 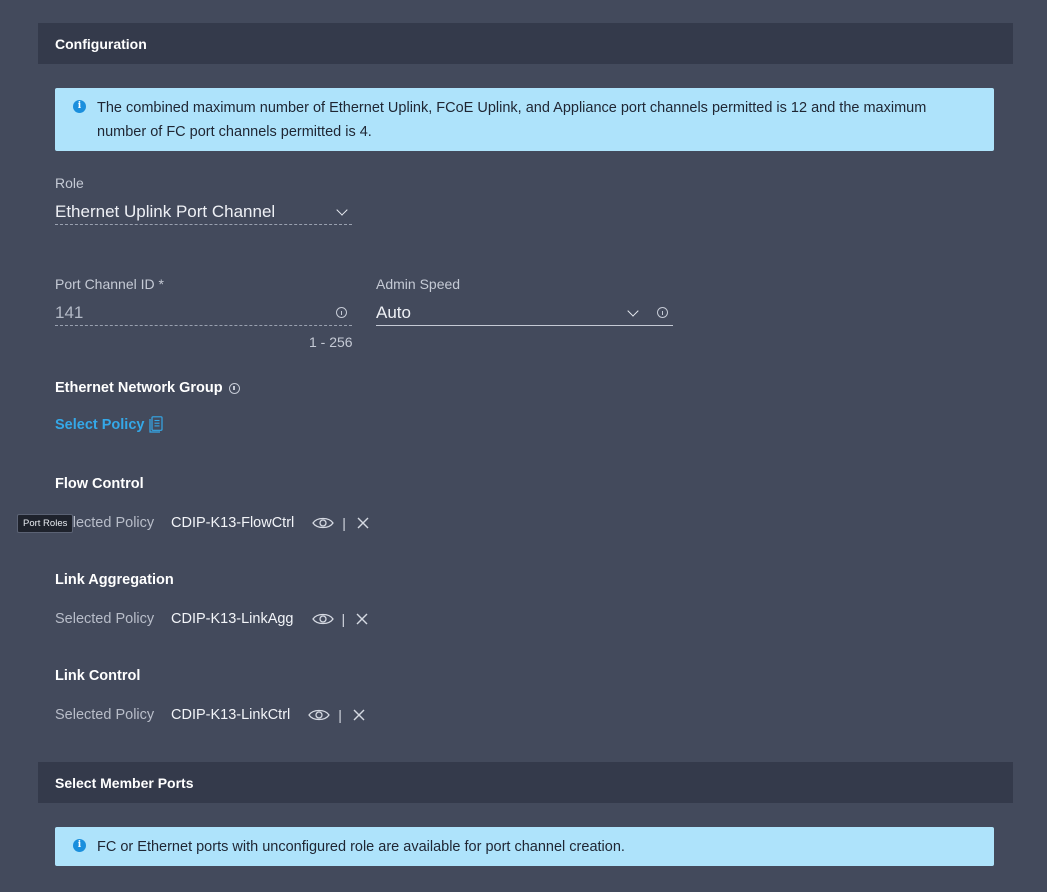 What do you see at coordinates (69, 312) in the screenshot?
I see `port-channel-id-value: 141` at bounding box center [69, 312].